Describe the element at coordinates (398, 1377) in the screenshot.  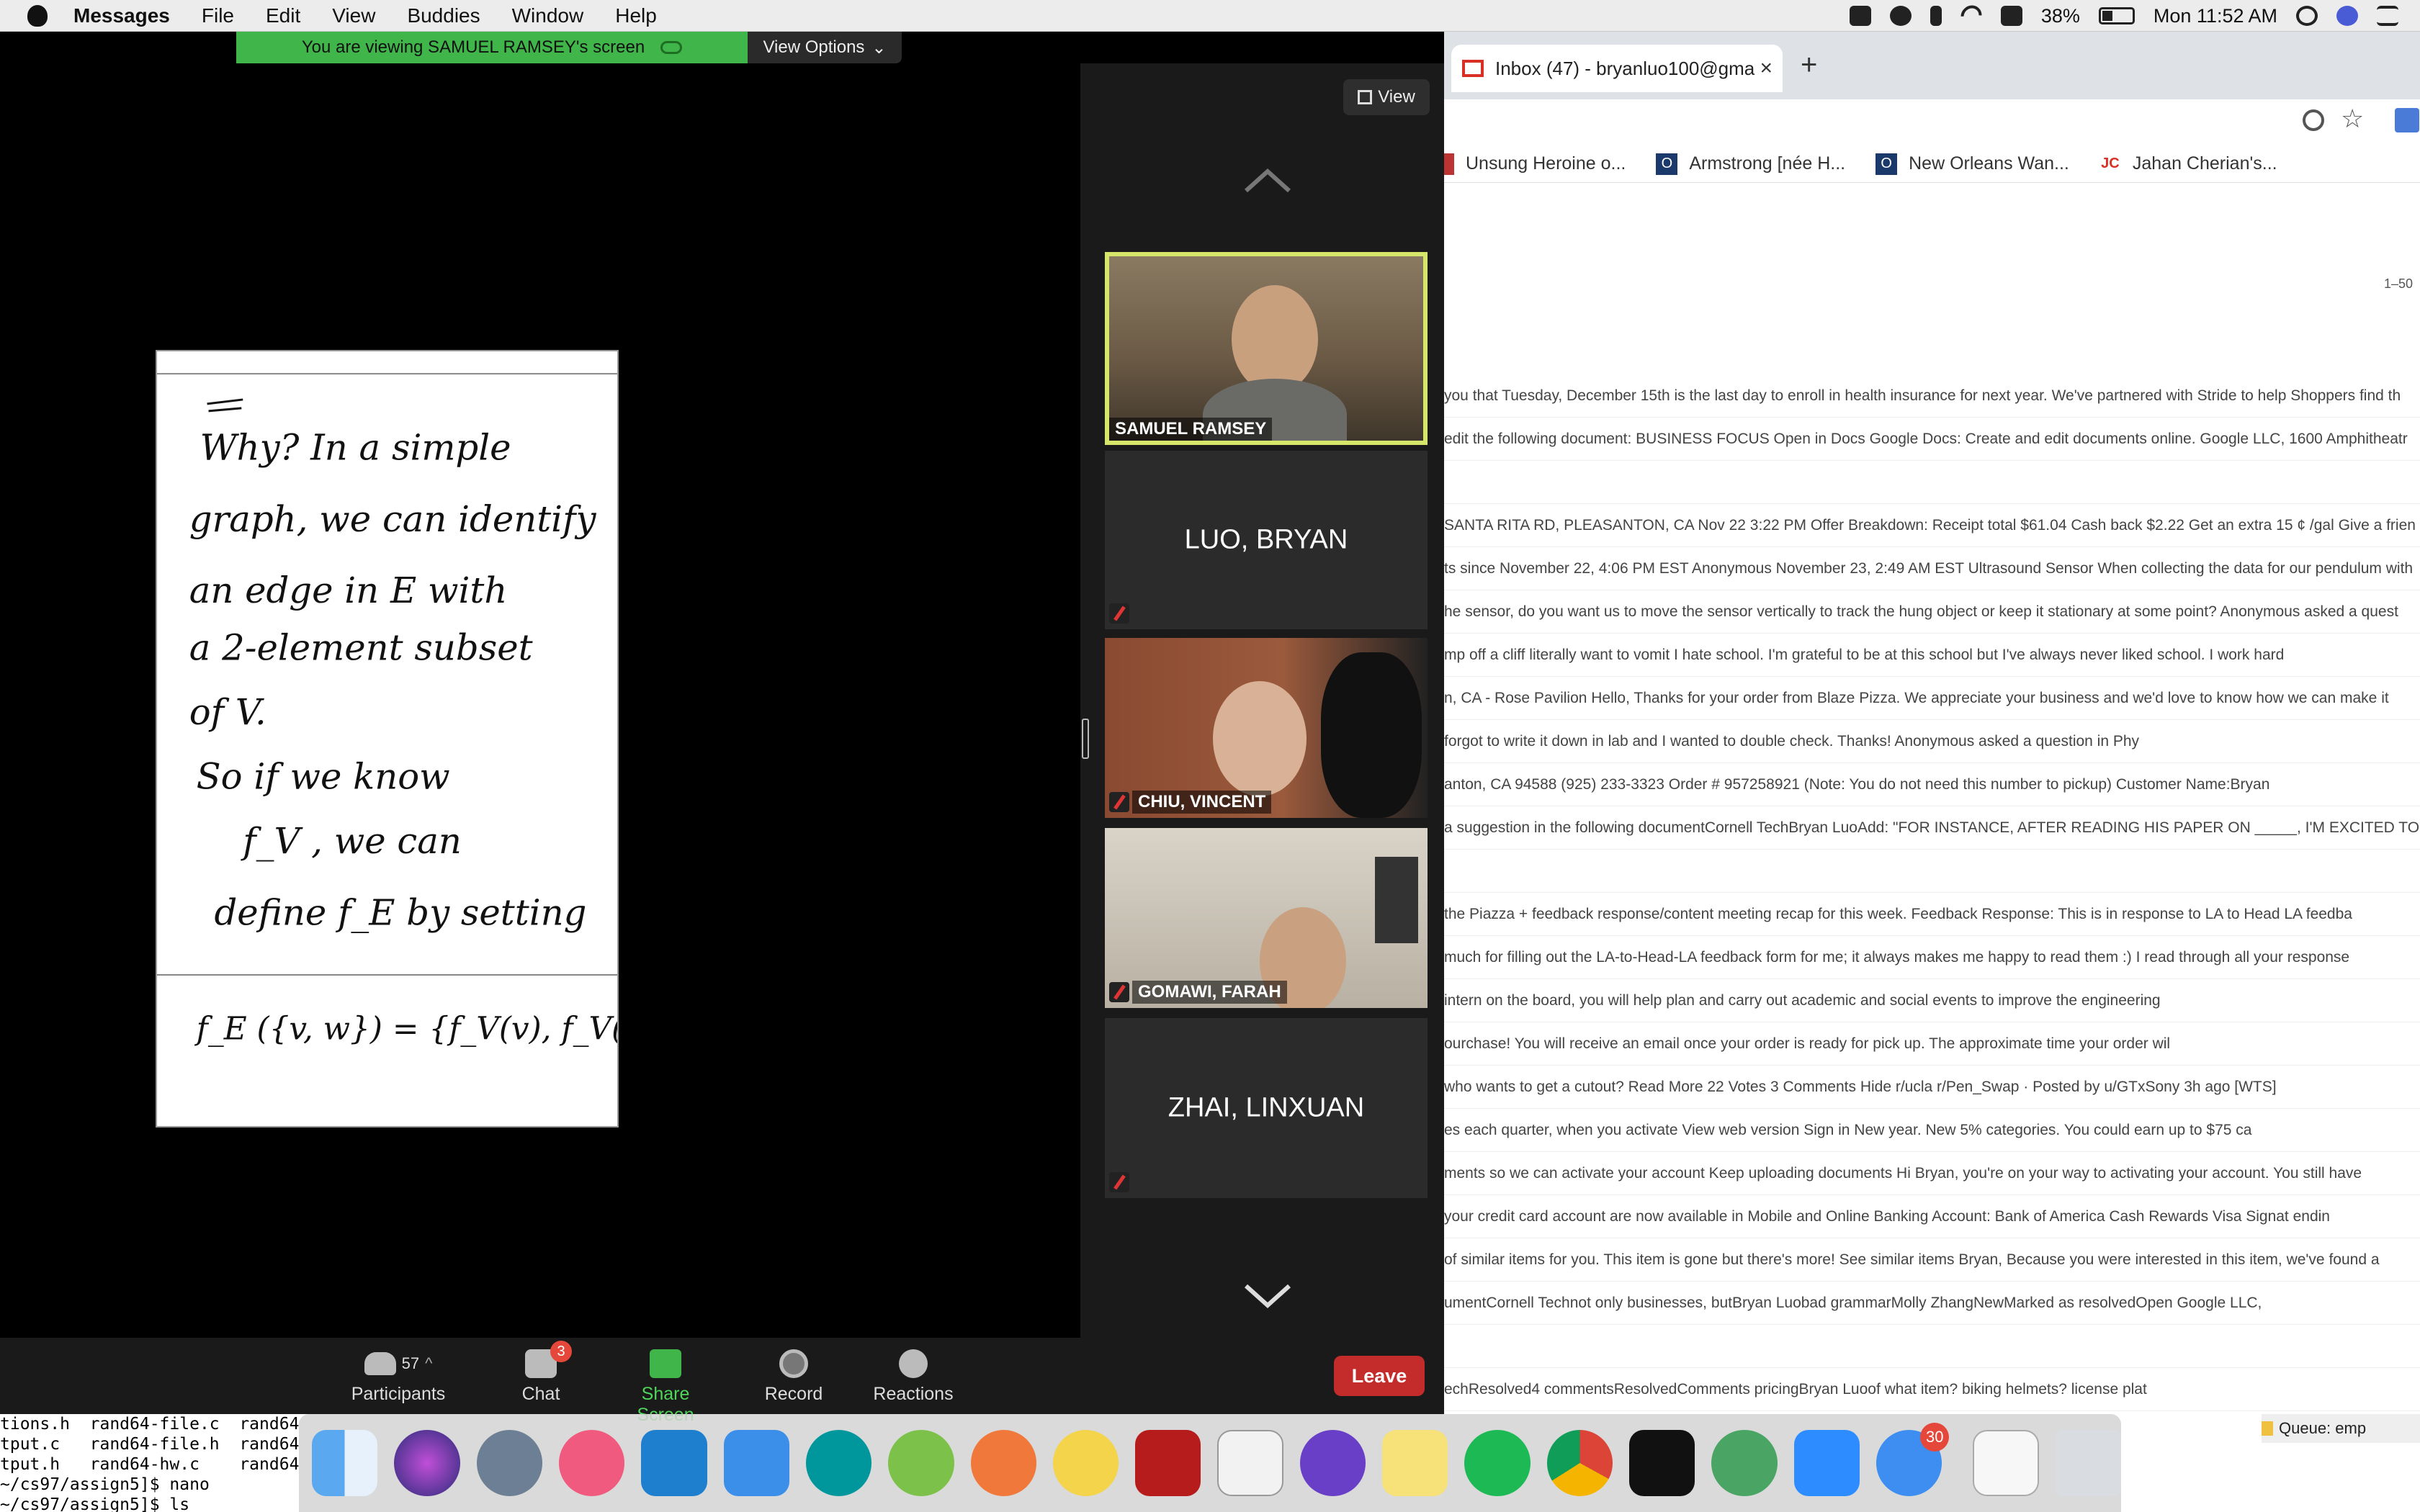
I see `participants-button: 57 ^ Participants` at that location.